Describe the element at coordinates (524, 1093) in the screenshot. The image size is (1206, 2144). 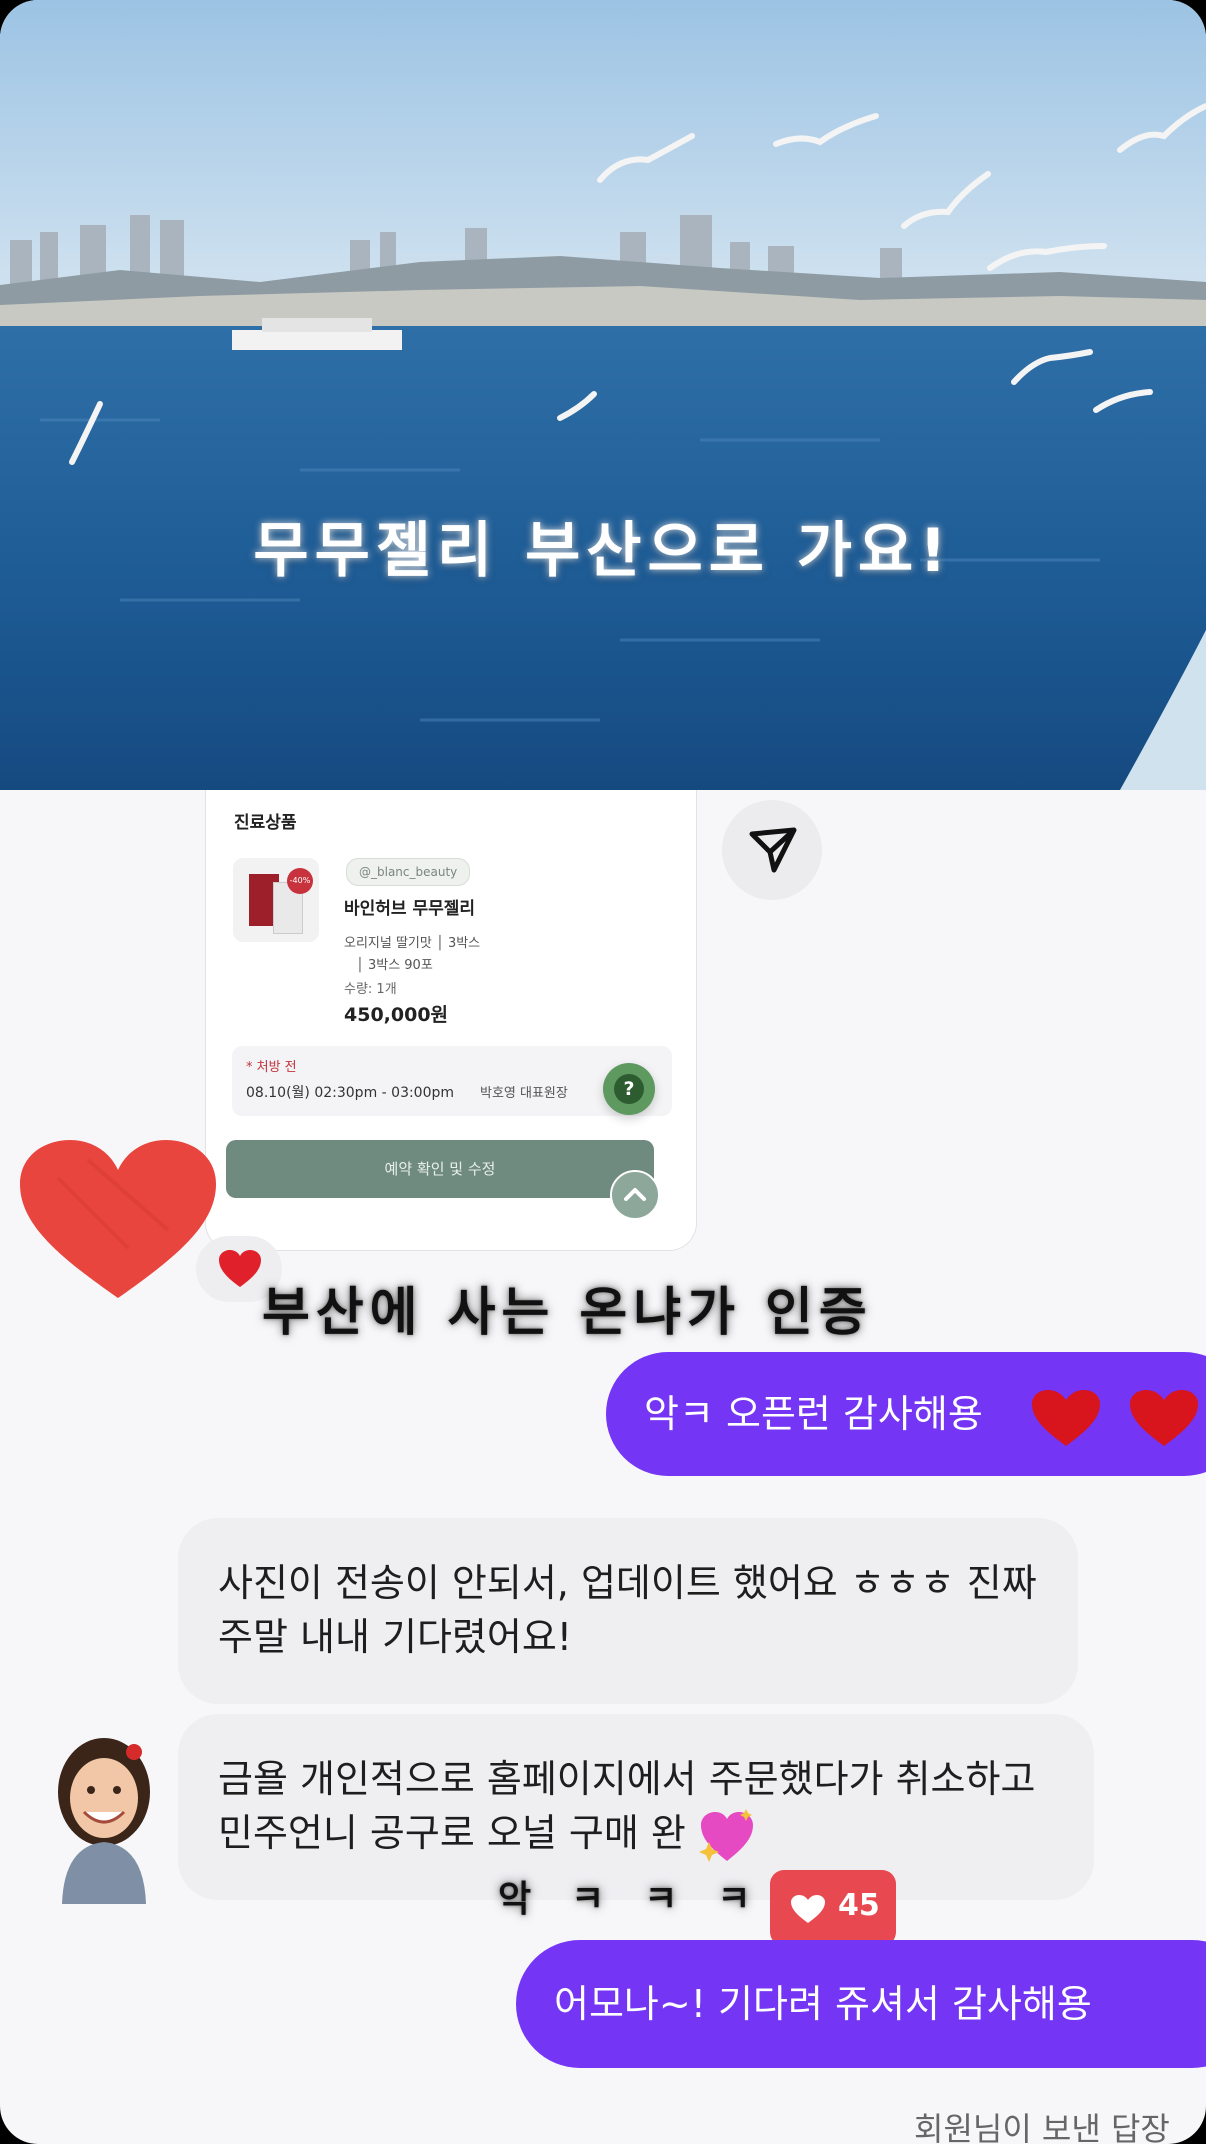
I see `doctor-name: 박호영 대표원장` at that location.